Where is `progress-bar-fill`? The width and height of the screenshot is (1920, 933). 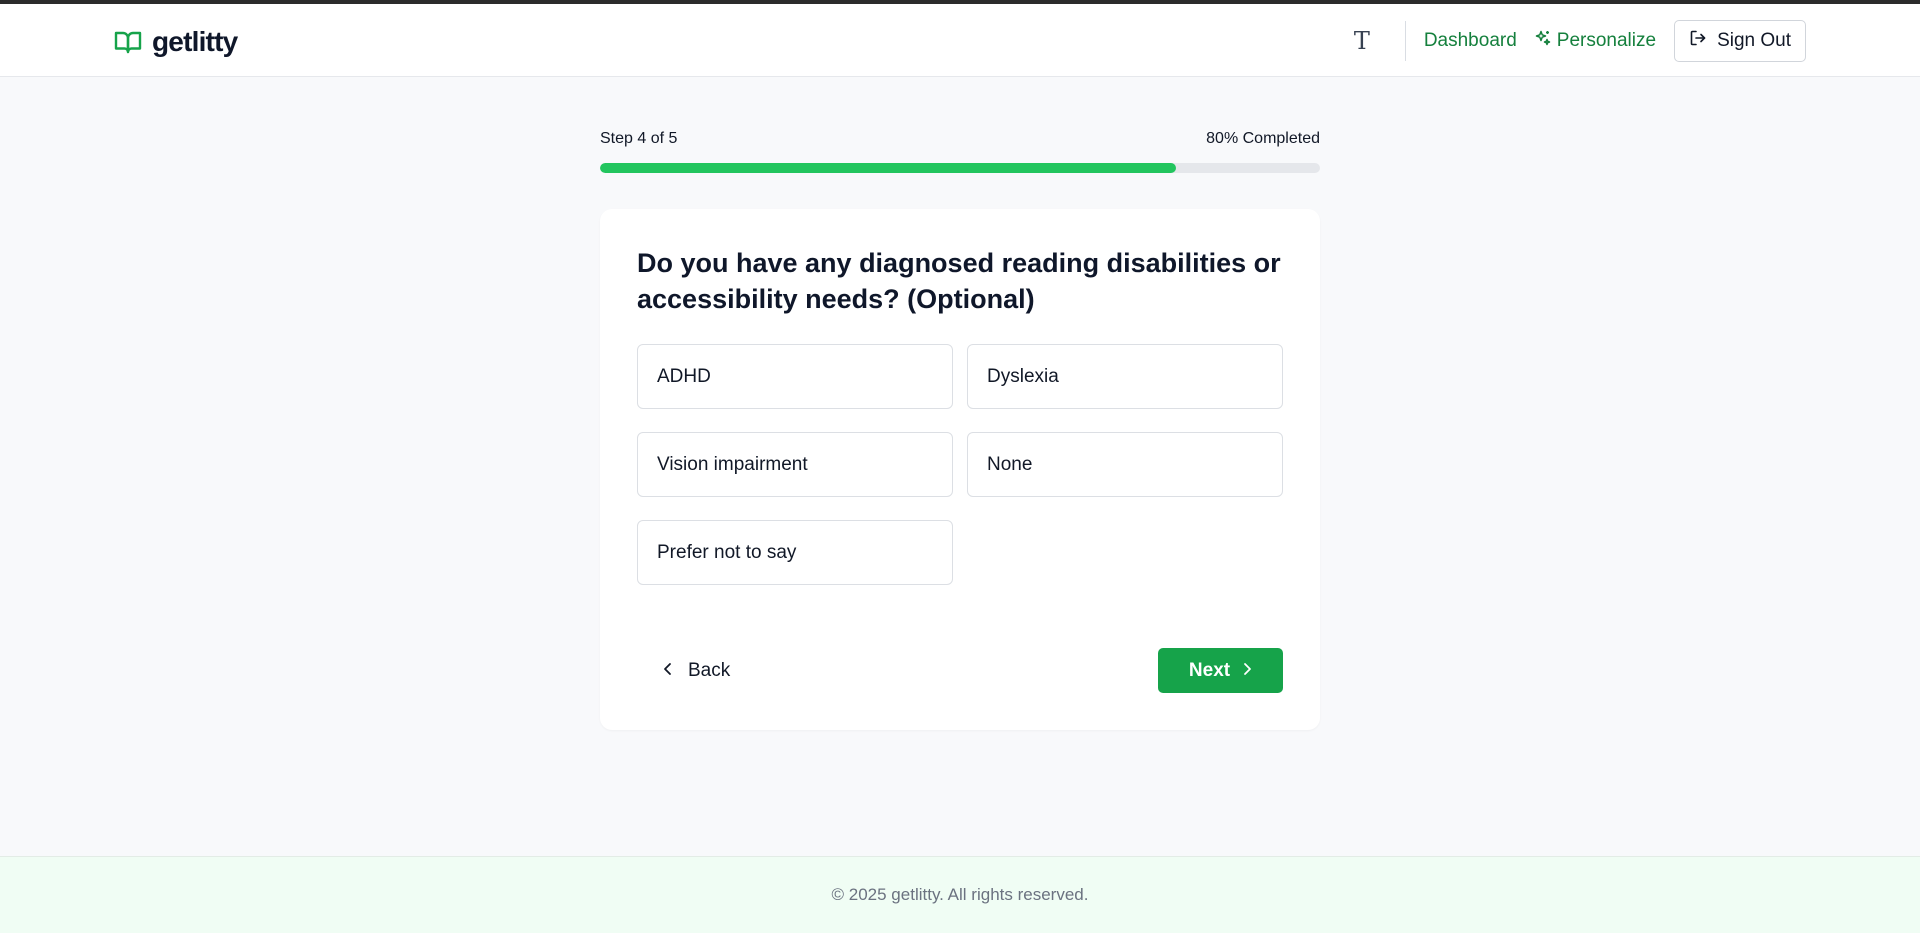 progress-bar-fill is located at coordinates (888, 168).